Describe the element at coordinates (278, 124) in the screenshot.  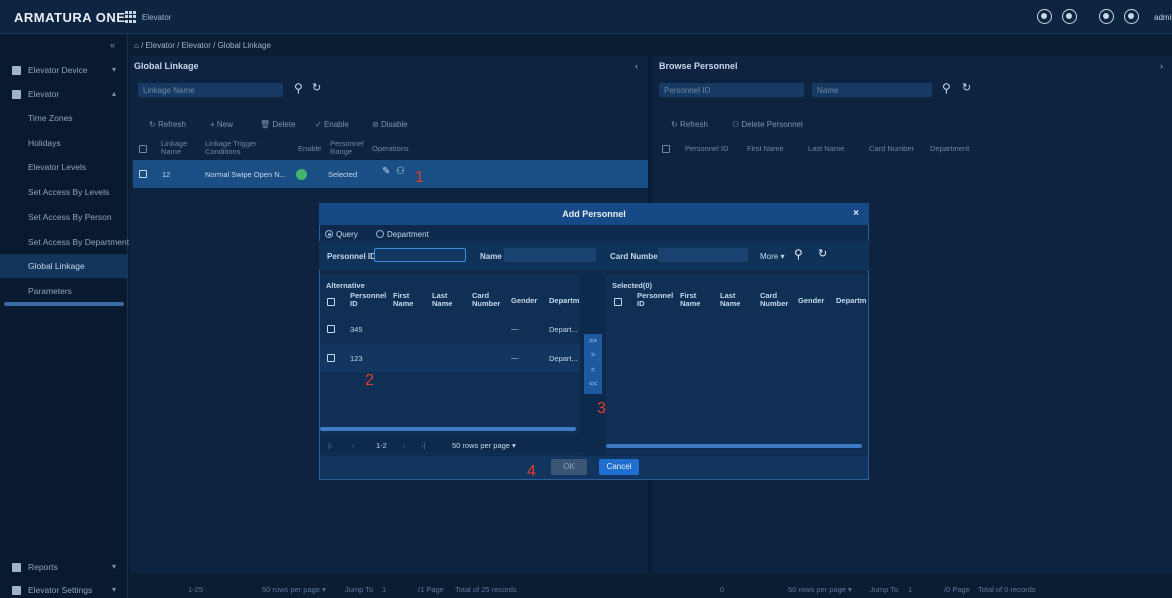
I see `delete-button: 🗑 Delete` at that location.